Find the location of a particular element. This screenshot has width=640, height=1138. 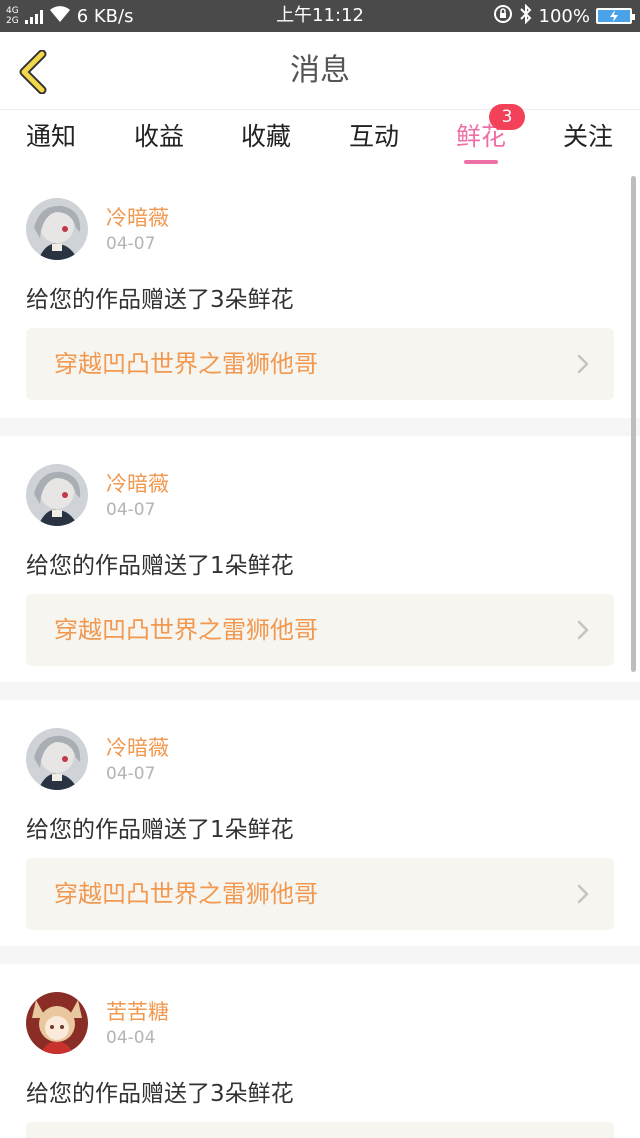

scrollbar is located at coordinates (633, 424).